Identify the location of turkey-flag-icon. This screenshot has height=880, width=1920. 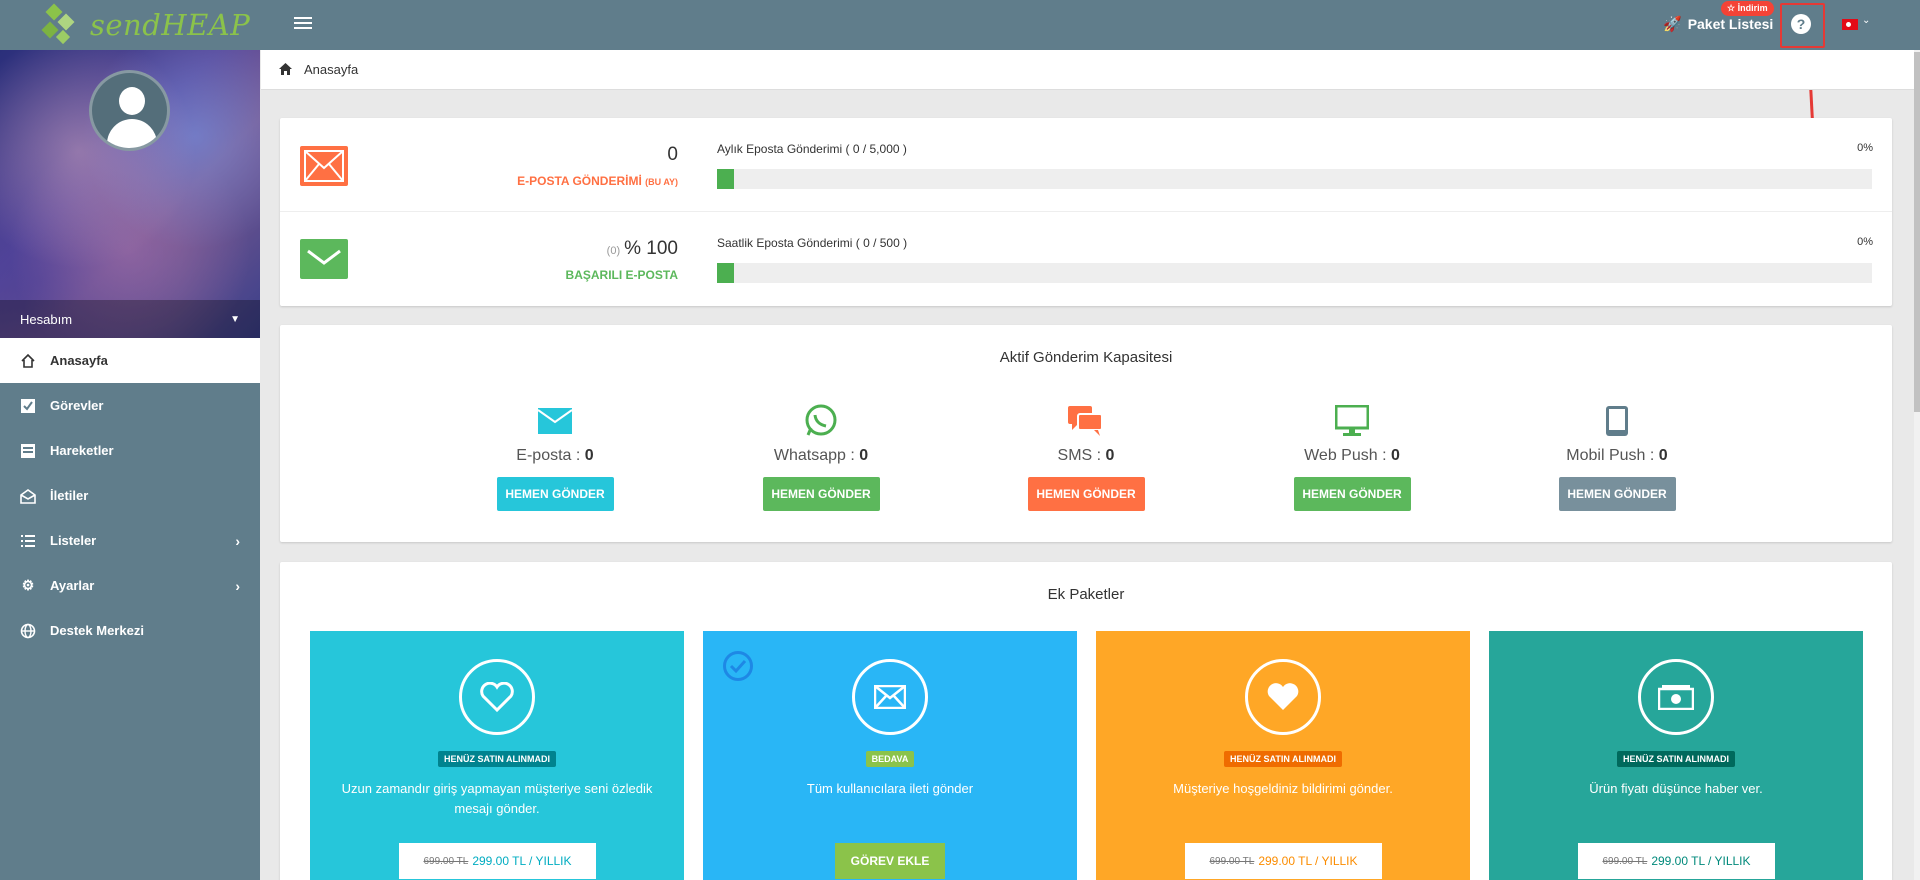
(1850, 24).